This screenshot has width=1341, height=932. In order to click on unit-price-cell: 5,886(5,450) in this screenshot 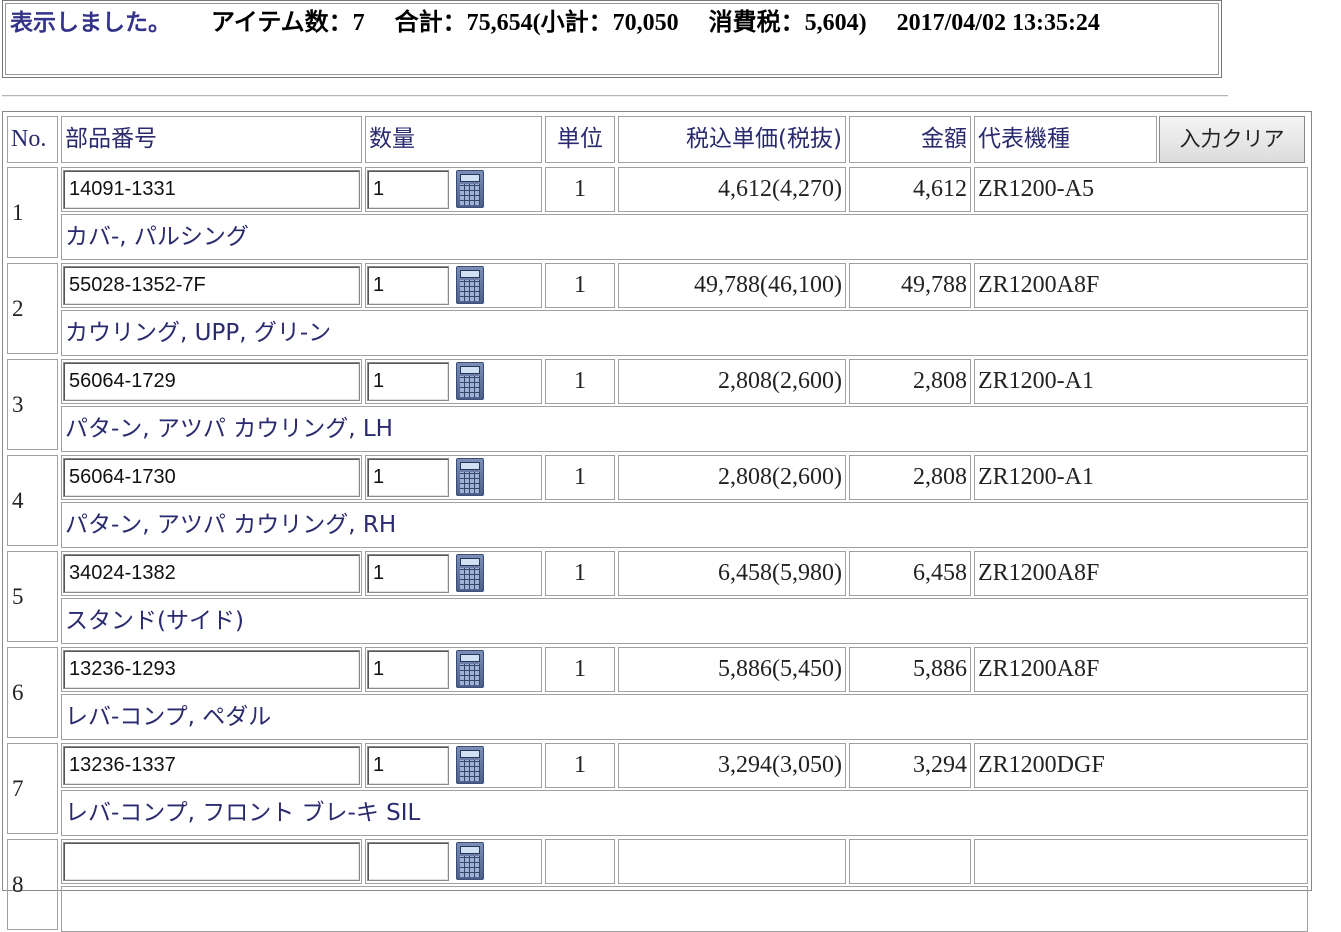, I will do `click(732, 669)`.